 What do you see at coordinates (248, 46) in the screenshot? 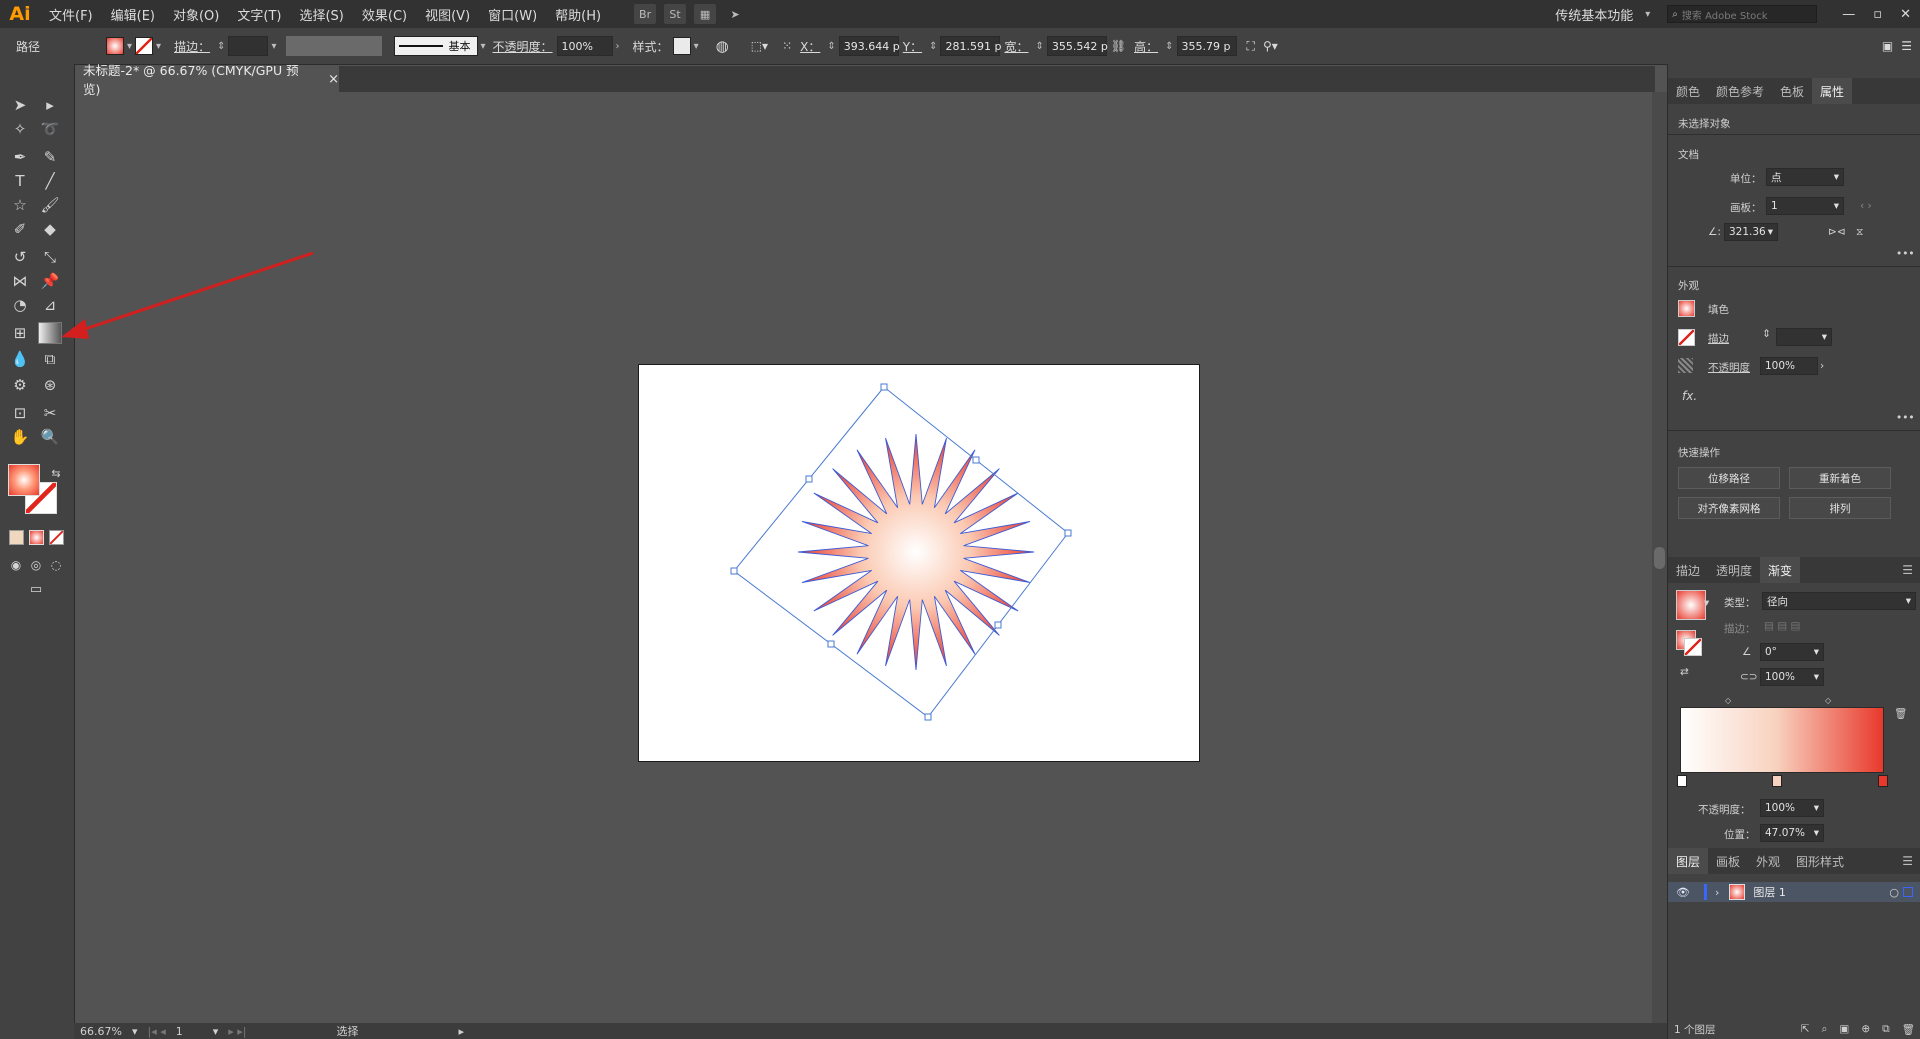
I see `stroke-weight-input` at bounding box center [248, 46].